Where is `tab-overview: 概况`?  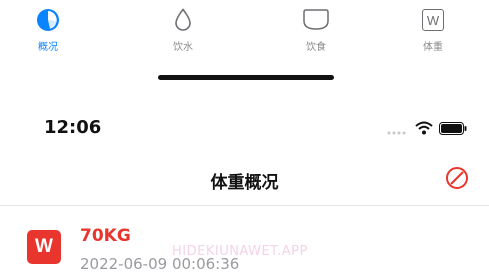
tab-overview: 概况 is located at coordinates (48, 29).